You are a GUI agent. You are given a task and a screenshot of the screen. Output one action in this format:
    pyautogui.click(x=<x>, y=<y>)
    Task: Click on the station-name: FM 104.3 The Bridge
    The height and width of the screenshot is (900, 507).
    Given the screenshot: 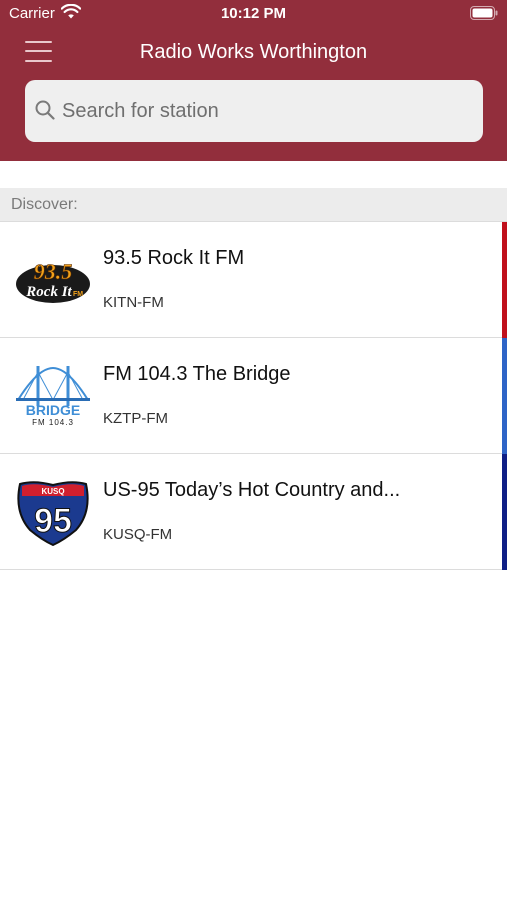 What is the action you would take?
    pyautogui.click(x=197, y=374)
    